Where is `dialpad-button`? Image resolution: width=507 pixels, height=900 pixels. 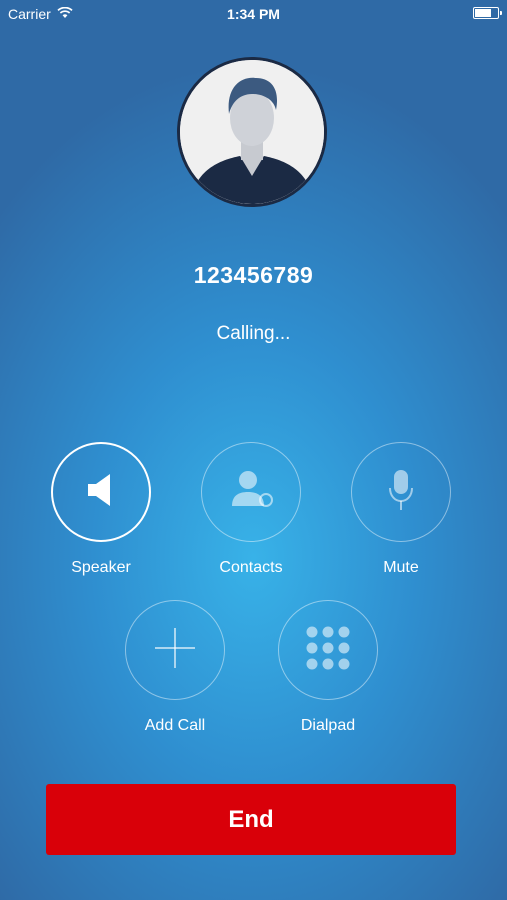 dialpad-button is located at coordinates (328, 650).